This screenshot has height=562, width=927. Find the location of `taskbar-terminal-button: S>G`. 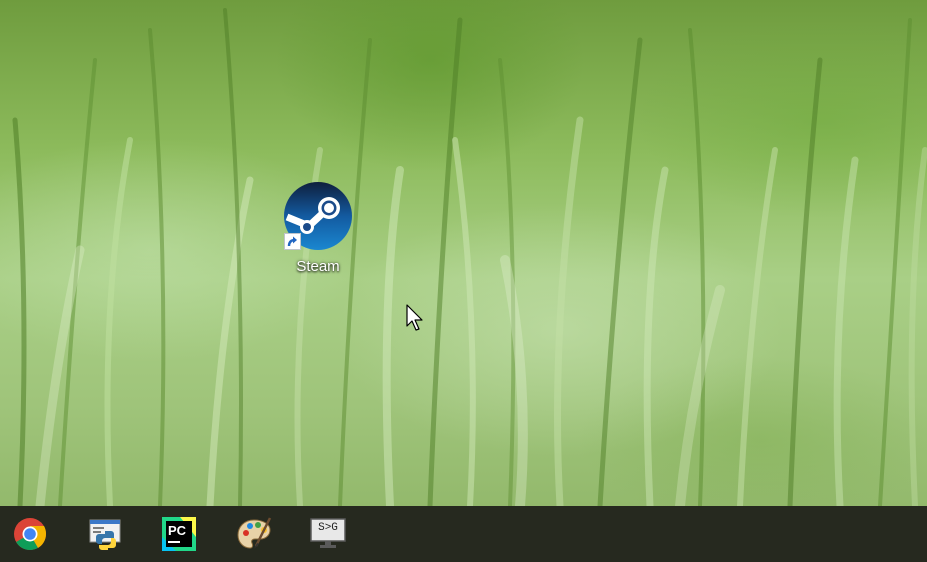

taskbar-terminal-button: S>G is located at coordinates (328, 534).